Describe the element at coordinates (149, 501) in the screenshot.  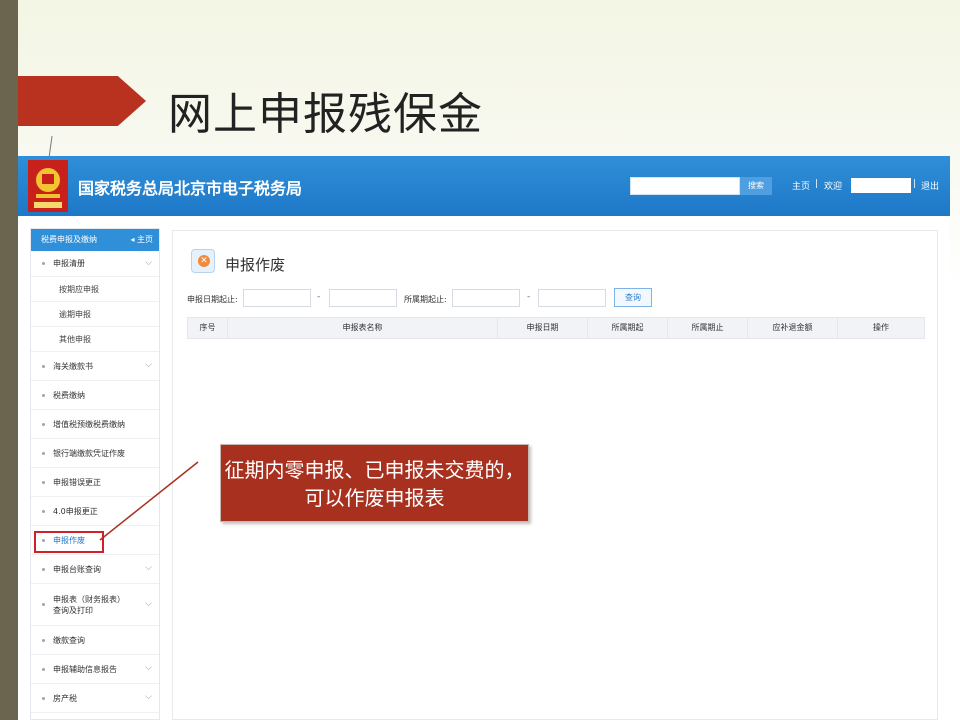
I see `callout-pointer-line` at that location.